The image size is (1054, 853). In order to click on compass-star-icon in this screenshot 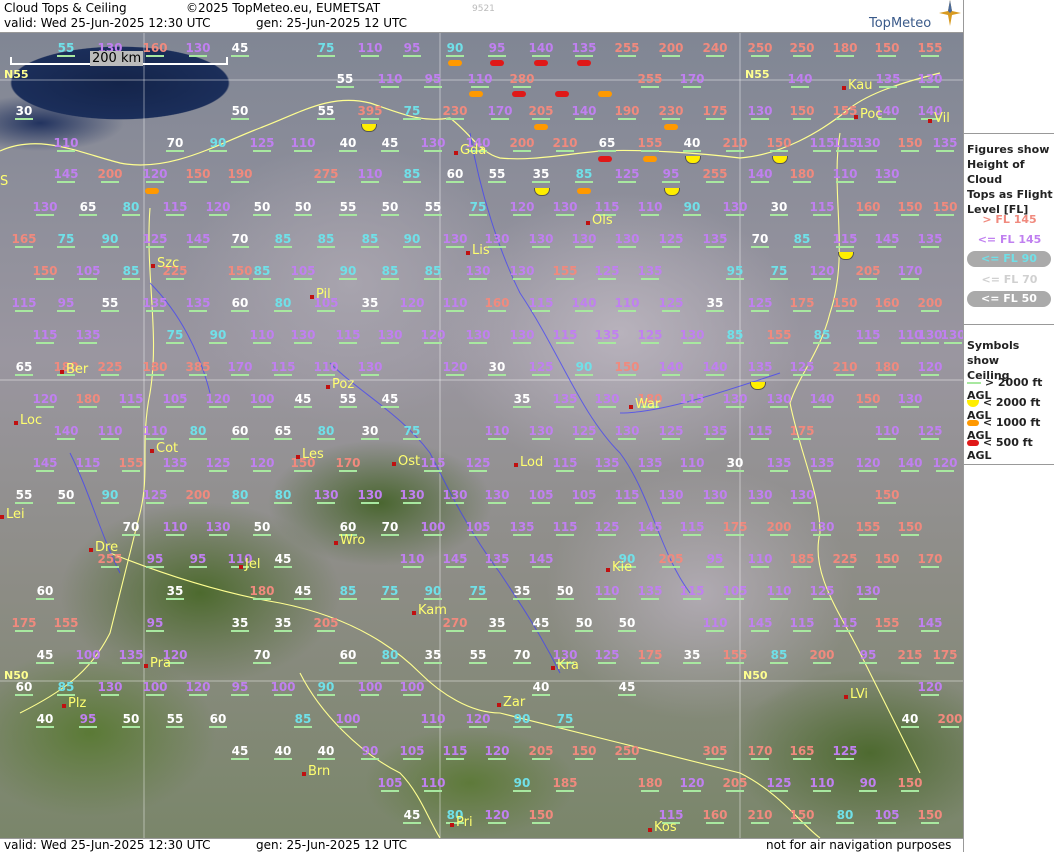, I will do `click(950, 13)`.